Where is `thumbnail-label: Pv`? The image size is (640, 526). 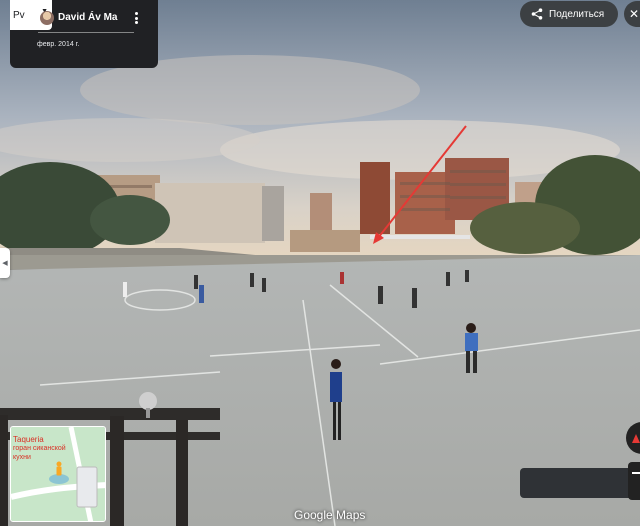
thumbnail-label: Pv is located at coordinates (19, 15).